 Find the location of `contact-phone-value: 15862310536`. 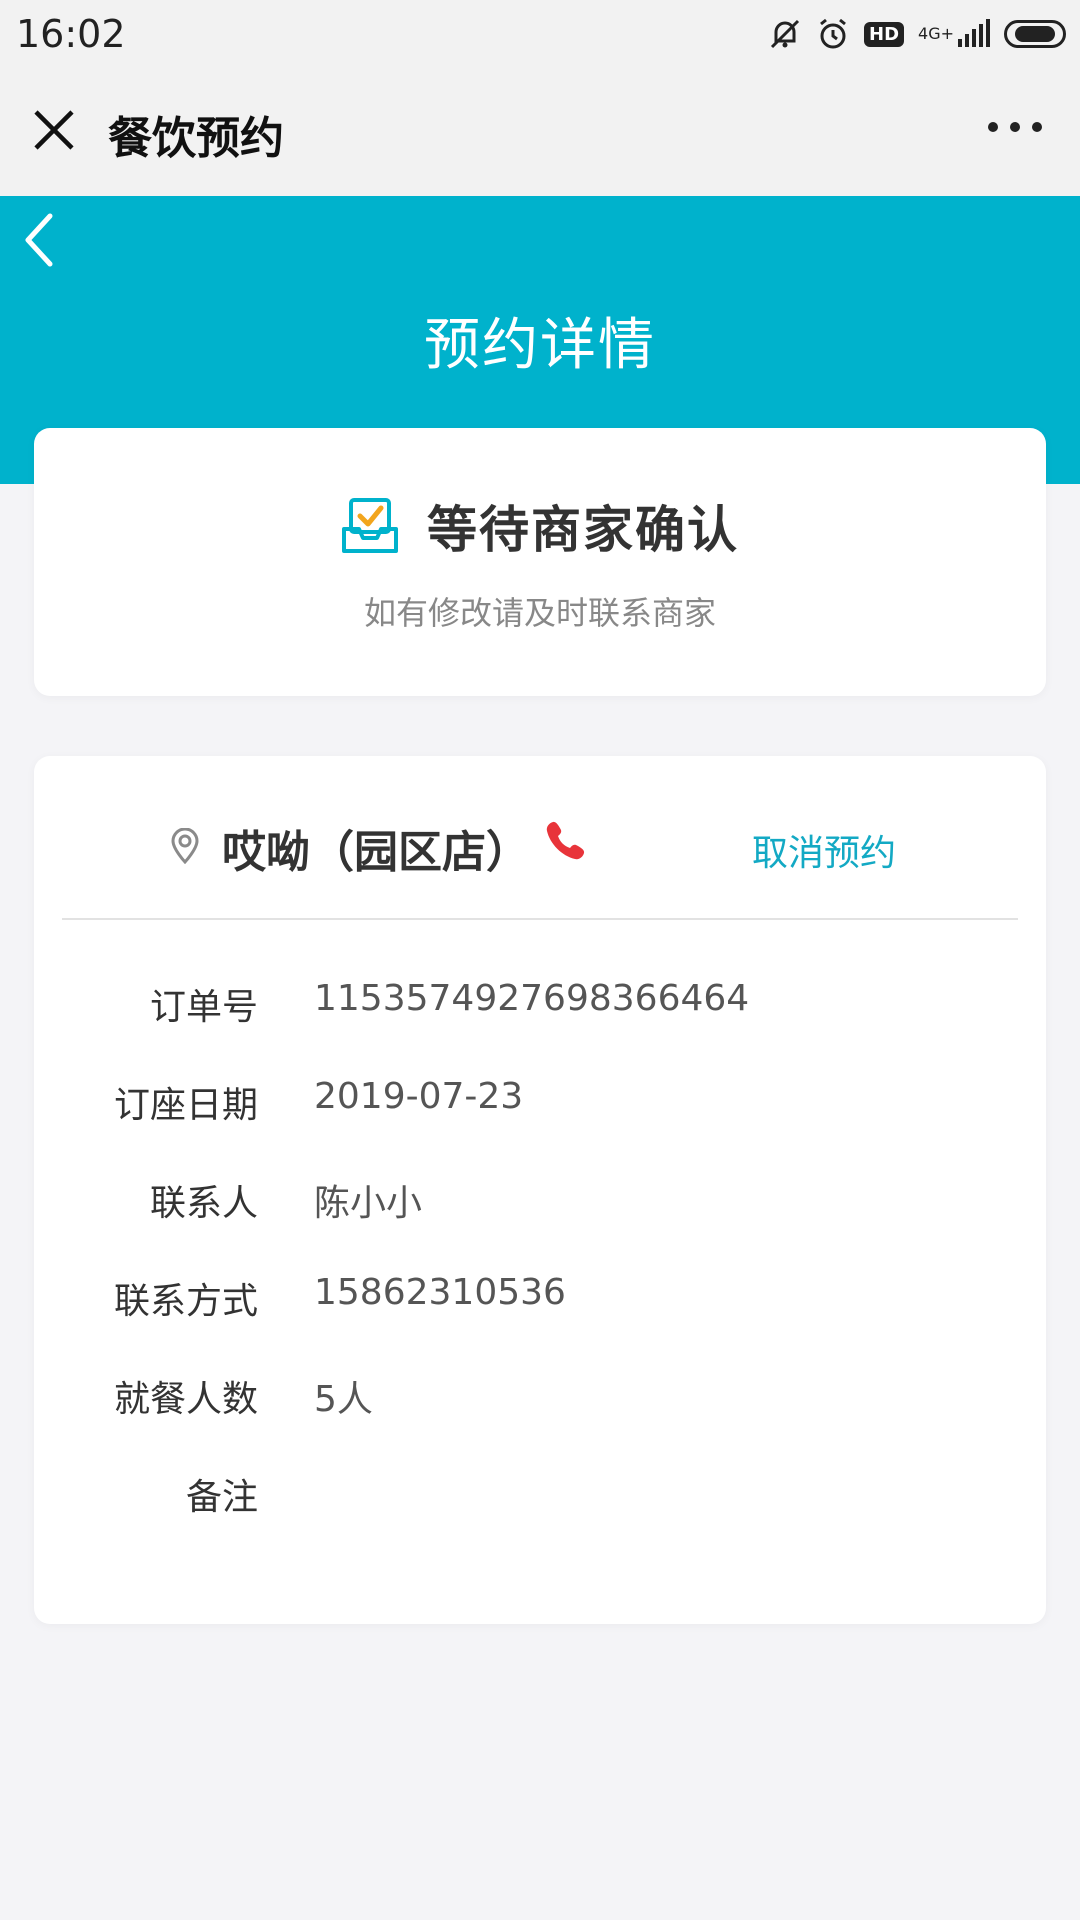

contact-phone-value: 15862310536 is located at coordinates (440, 1292).